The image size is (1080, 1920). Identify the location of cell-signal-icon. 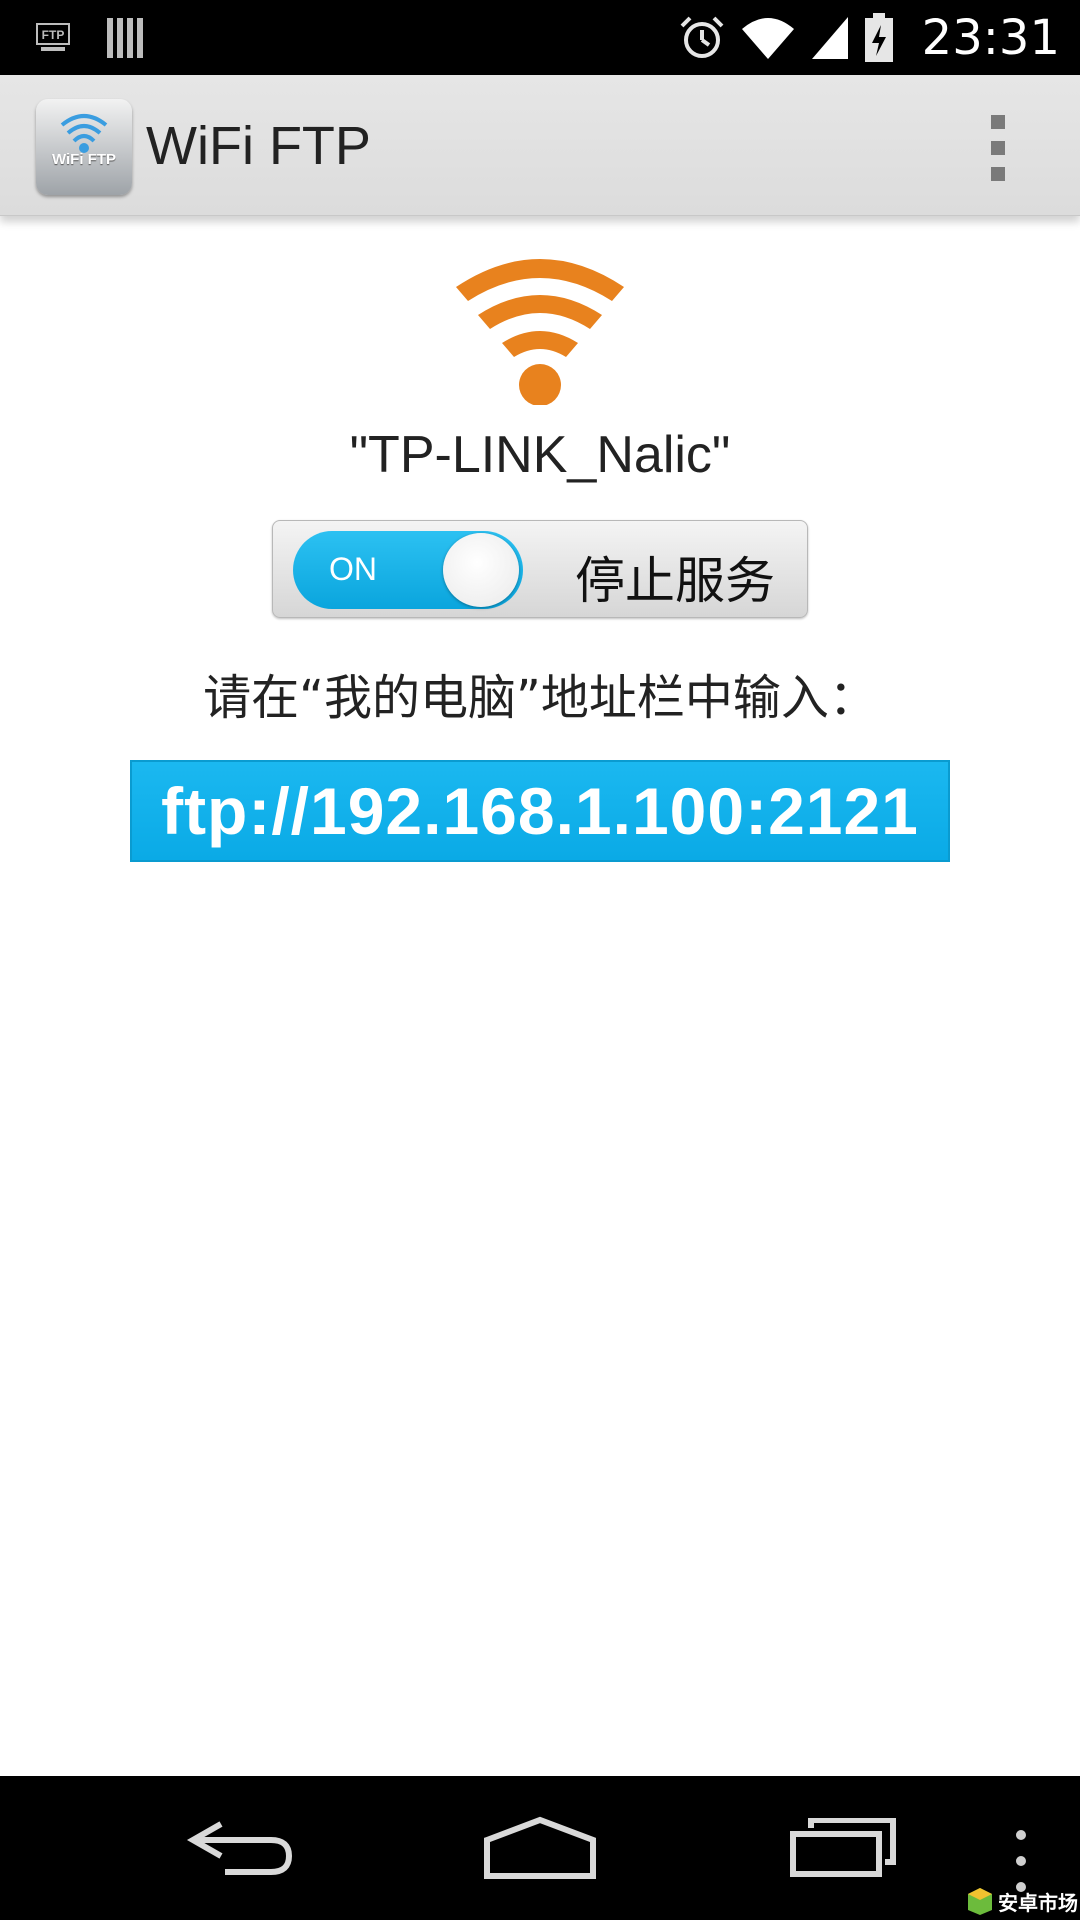
(829, 37).